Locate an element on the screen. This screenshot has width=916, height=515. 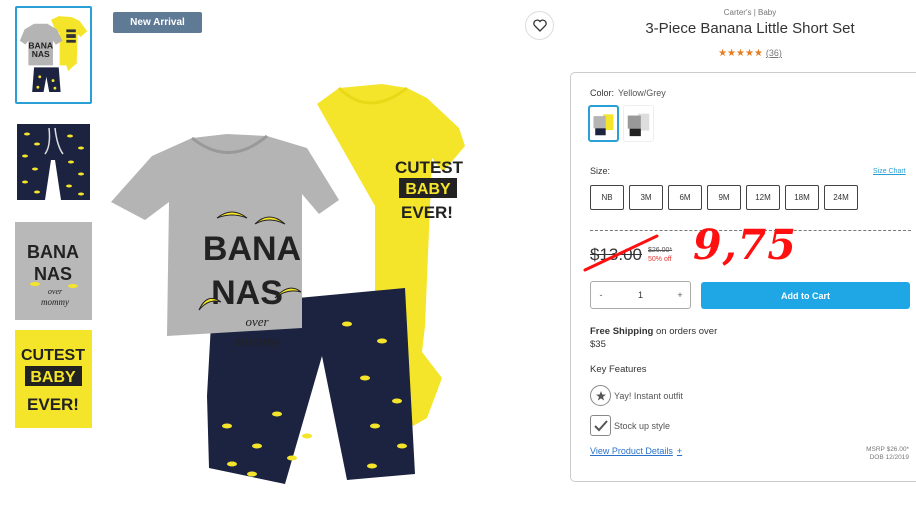
bodysuit-print-baby: BABY is located at coordinates (428, 189).